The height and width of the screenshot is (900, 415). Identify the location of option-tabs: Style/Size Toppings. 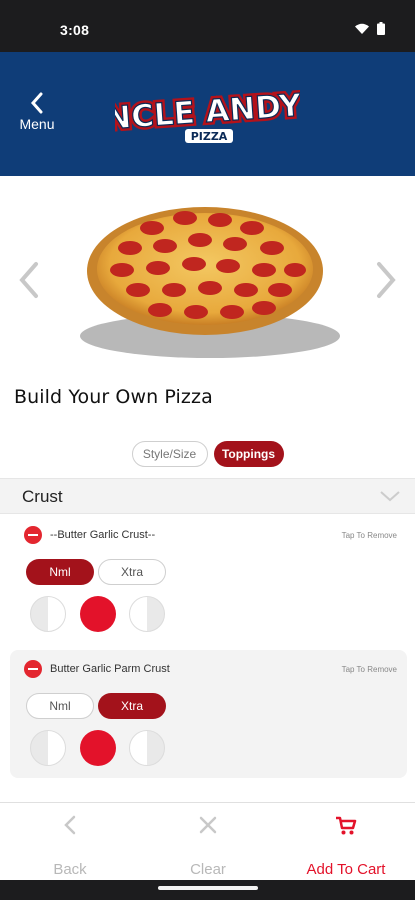
(207, 455).